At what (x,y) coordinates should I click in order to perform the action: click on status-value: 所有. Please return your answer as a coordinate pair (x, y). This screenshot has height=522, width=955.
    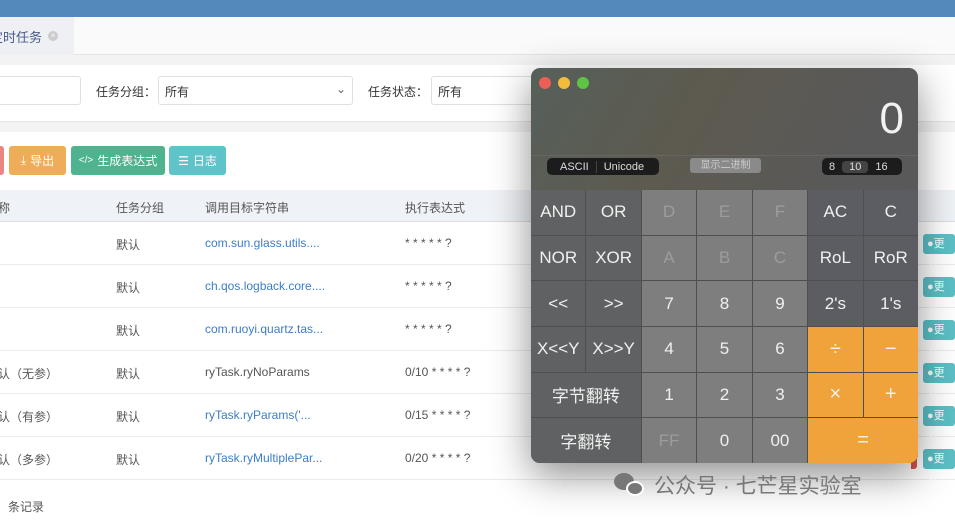
    Looking at the image, I should click on (450, 92).